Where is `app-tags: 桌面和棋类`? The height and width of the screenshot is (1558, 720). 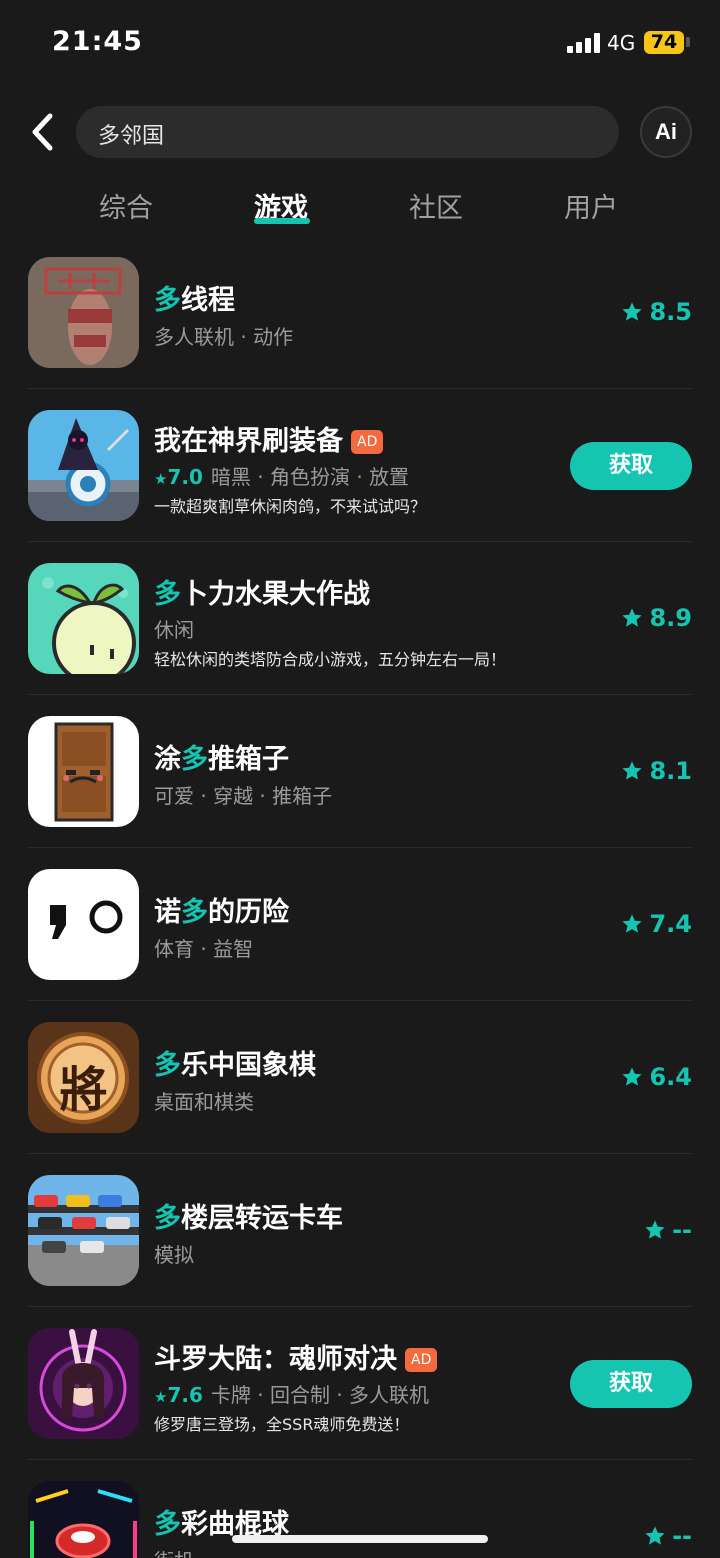
app-tags: 桌面和棋类 is located at coordinates (204, 1102).